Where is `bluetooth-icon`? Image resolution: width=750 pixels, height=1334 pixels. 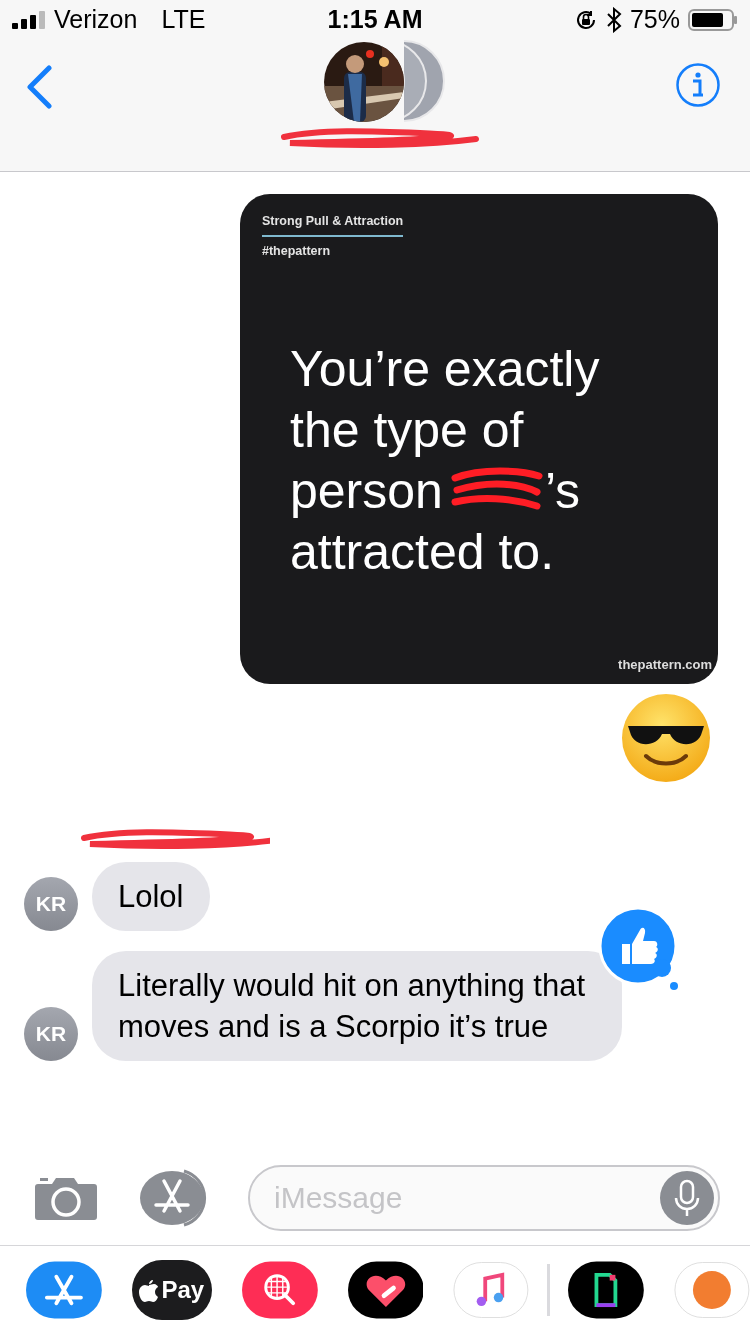
bluetooth-icon is located at coordinates (613, 20).